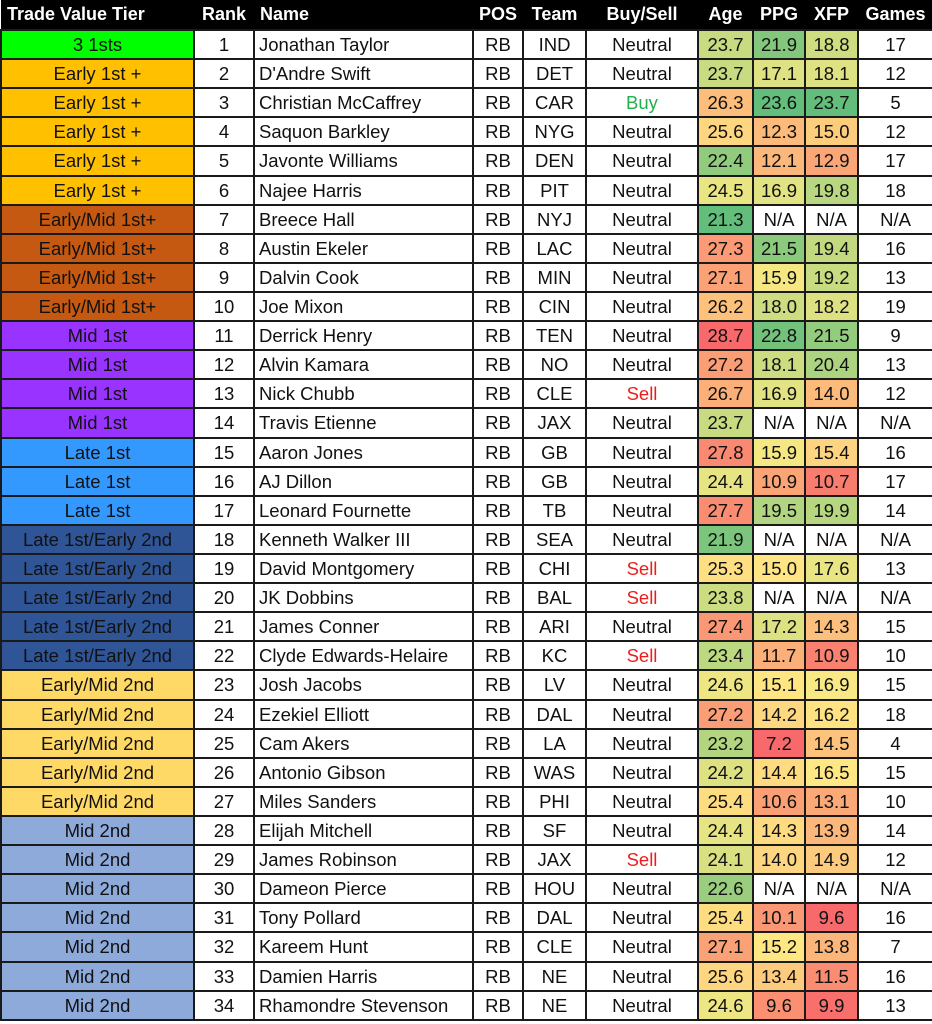 Image resolution: width=932 pixels, height=1024 pixels. I want to click on games-cell: 19, so click(894, 306).